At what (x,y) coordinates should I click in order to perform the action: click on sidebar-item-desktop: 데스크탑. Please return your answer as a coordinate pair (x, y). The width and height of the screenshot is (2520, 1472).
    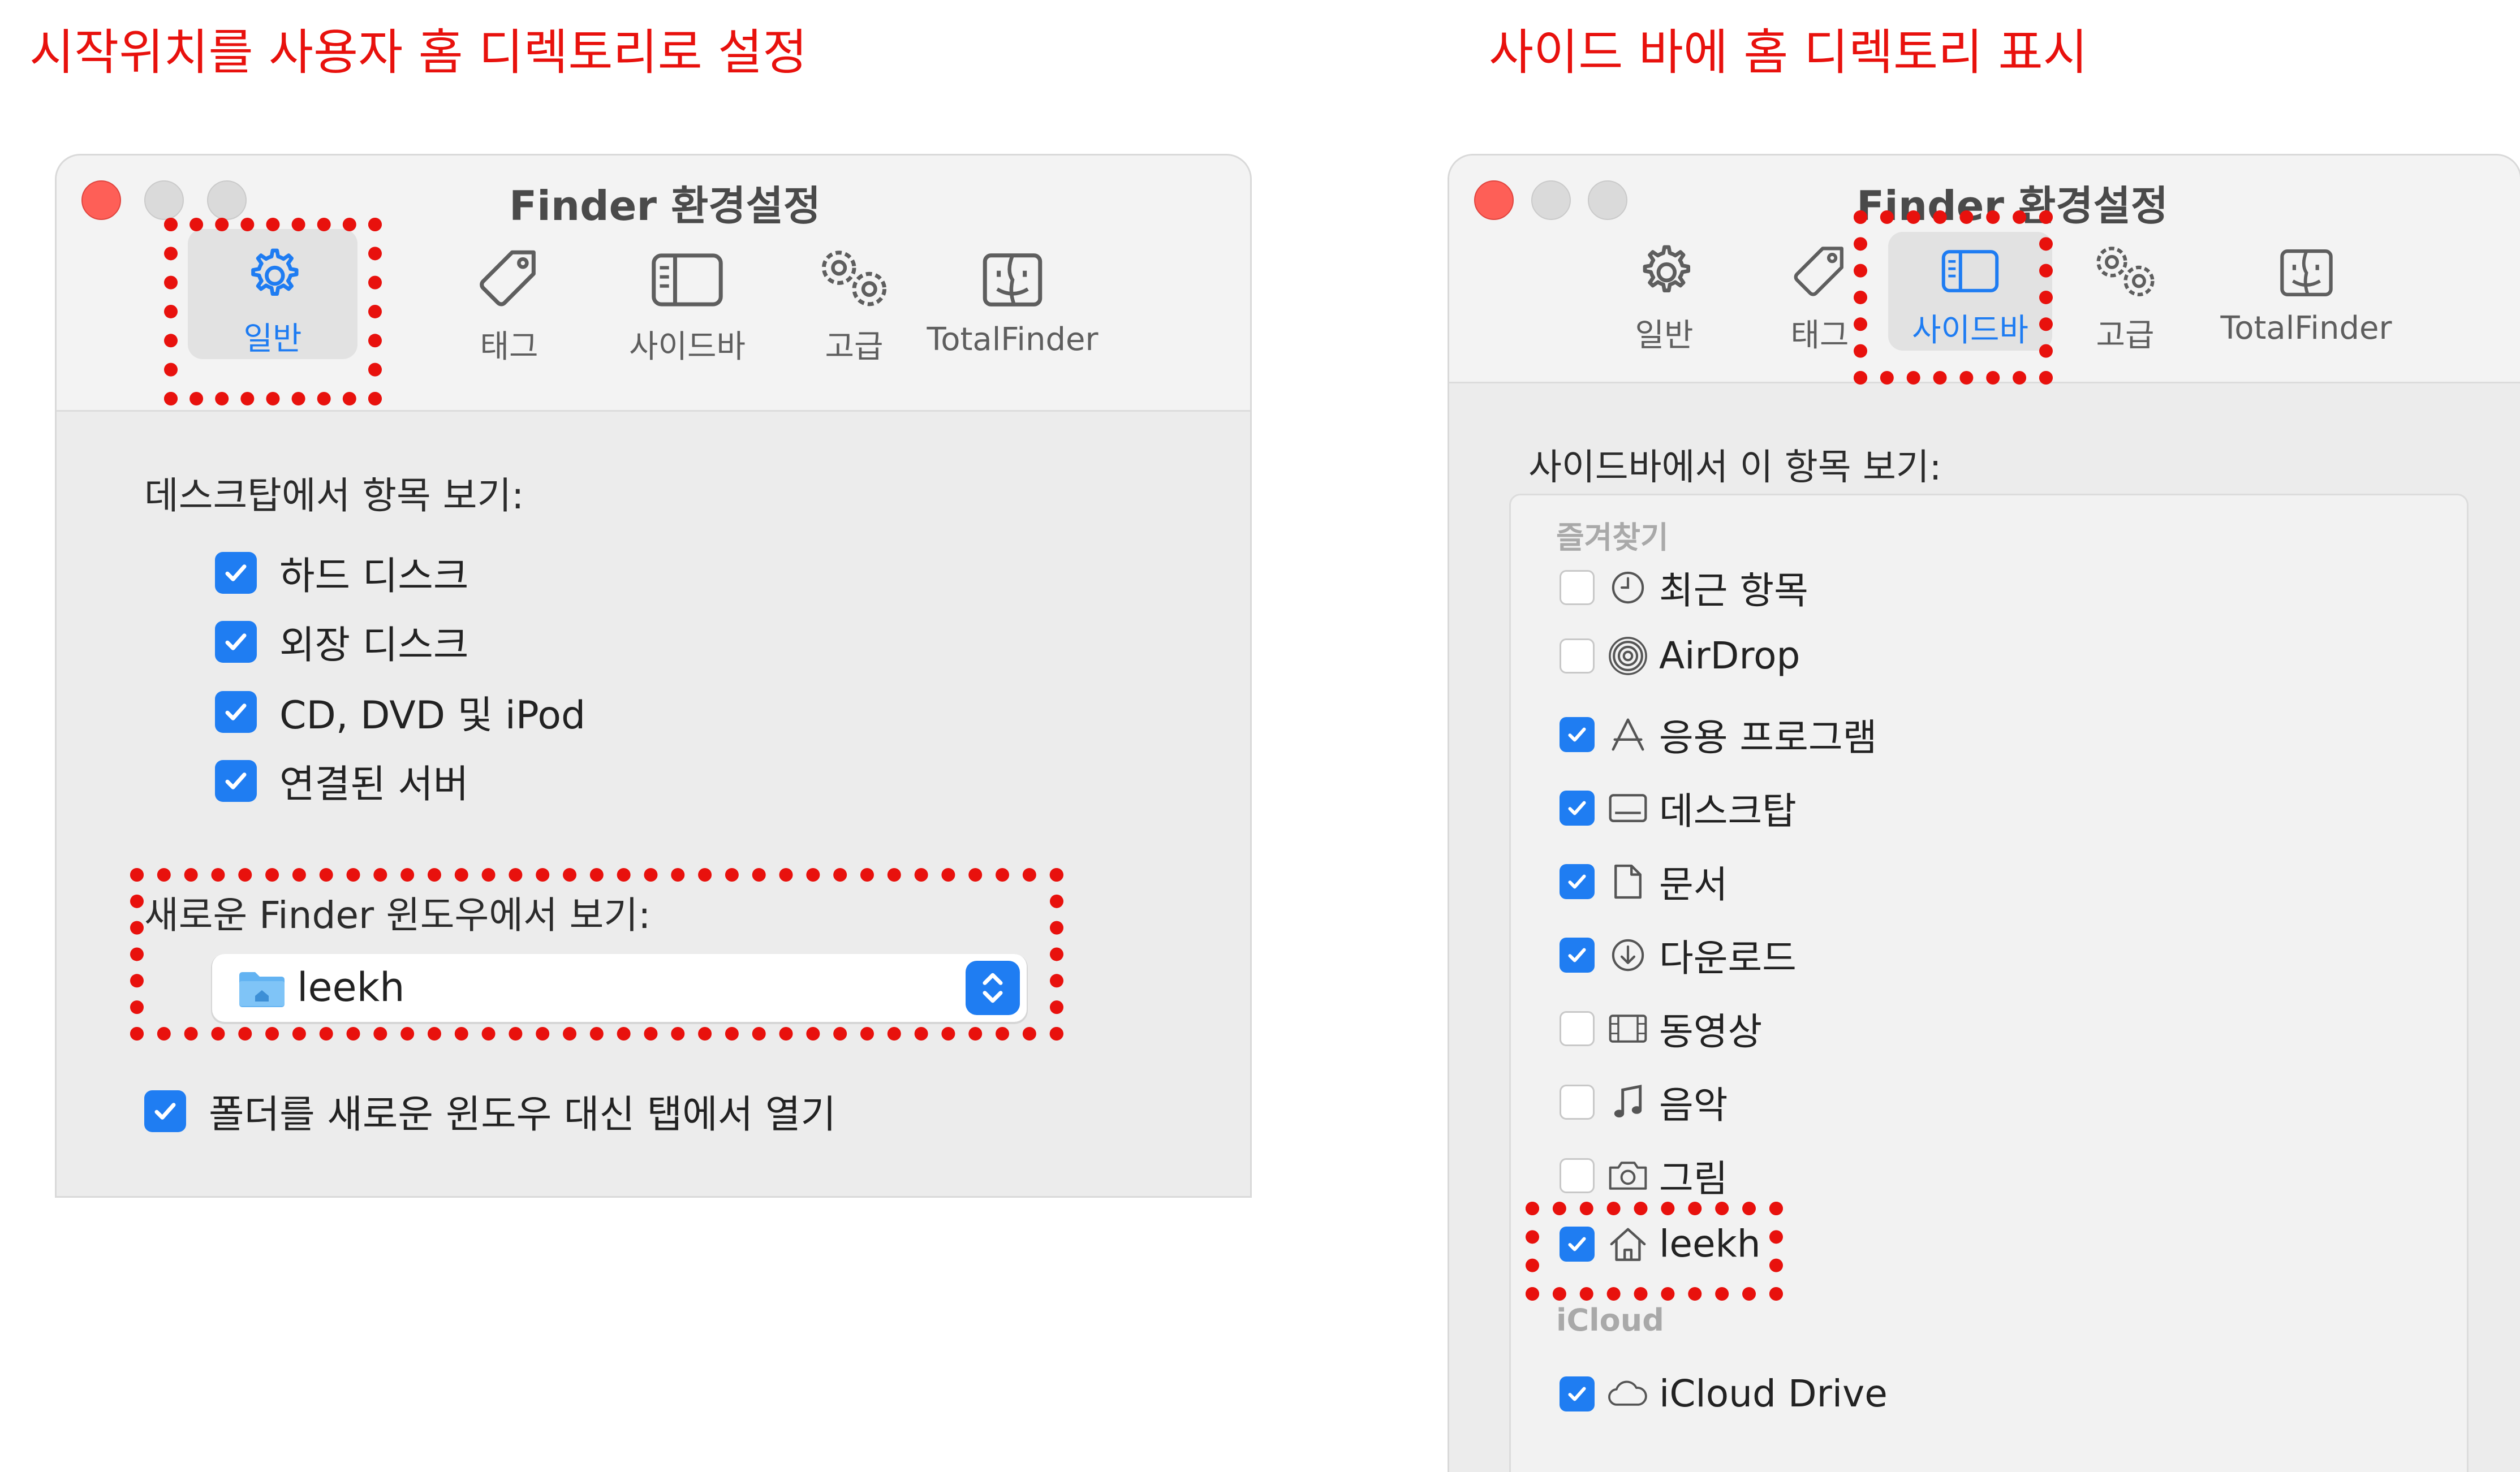
    Looking at the image, I should click on (1678, 808).